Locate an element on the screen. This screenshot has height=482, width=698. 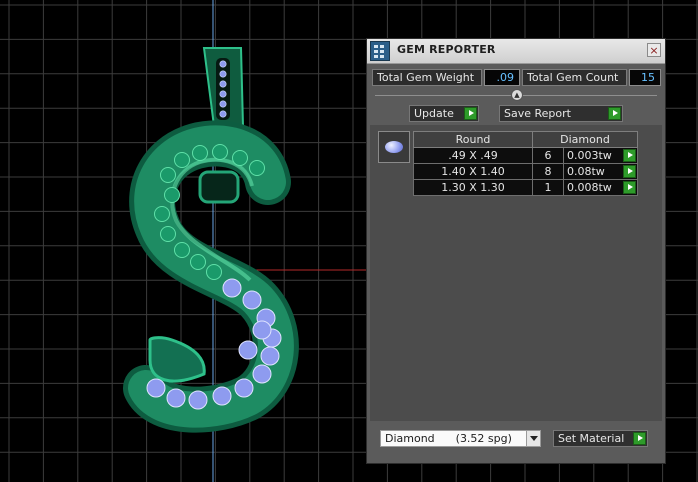
save-report-button-label: Save Report is located at coordinates (537, 113).